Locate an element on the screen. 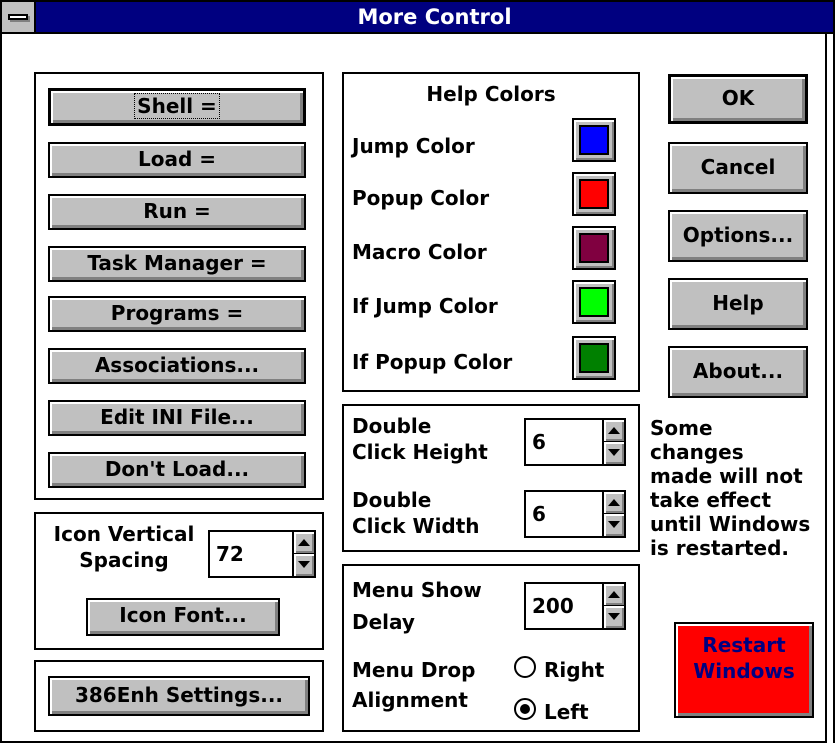 The width and height of the screenshot is (835, 743). shell-button: Shell = is located at coordinates (177, 107).